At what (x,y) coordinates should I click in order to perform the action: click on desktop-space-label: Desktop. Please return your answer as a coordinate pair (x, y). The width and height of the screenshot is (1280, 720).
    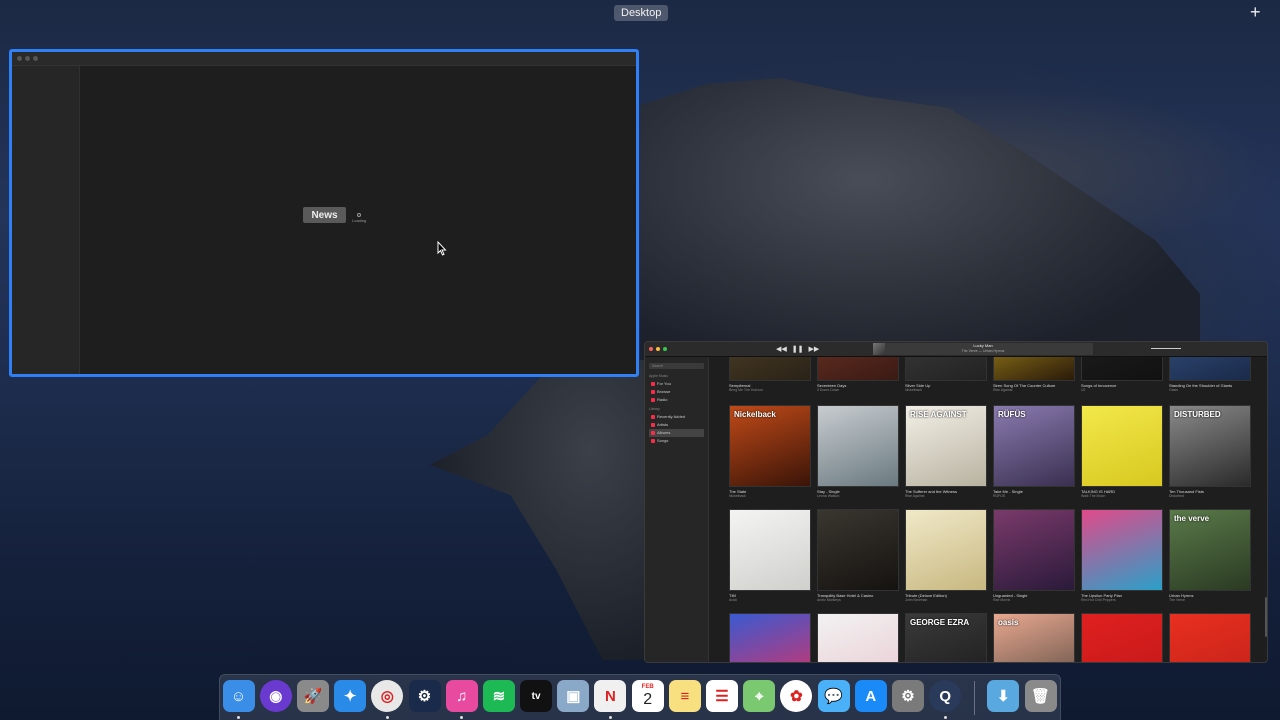
    Looking at the image, I should click on (641, 13).